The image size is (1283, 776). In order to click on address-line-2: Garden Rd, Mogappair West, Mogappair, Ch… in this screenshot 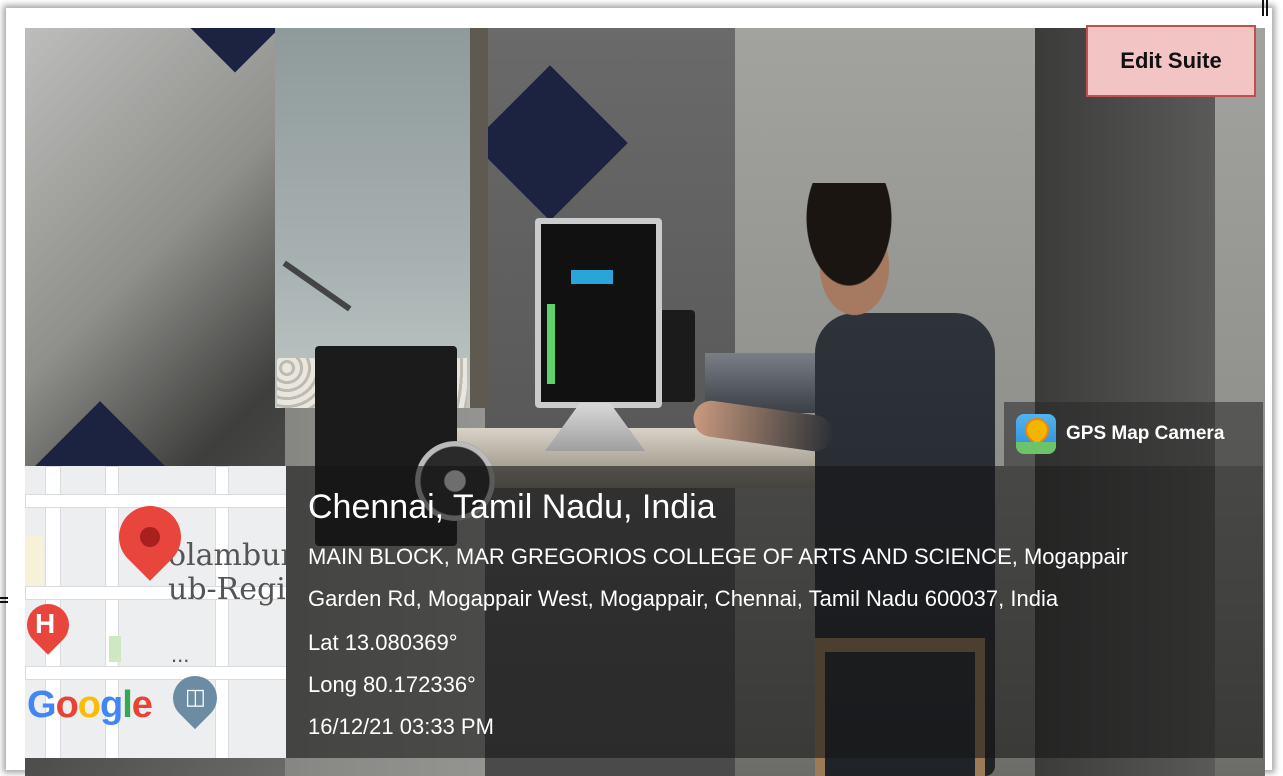, I will do `click(683, 598)`.